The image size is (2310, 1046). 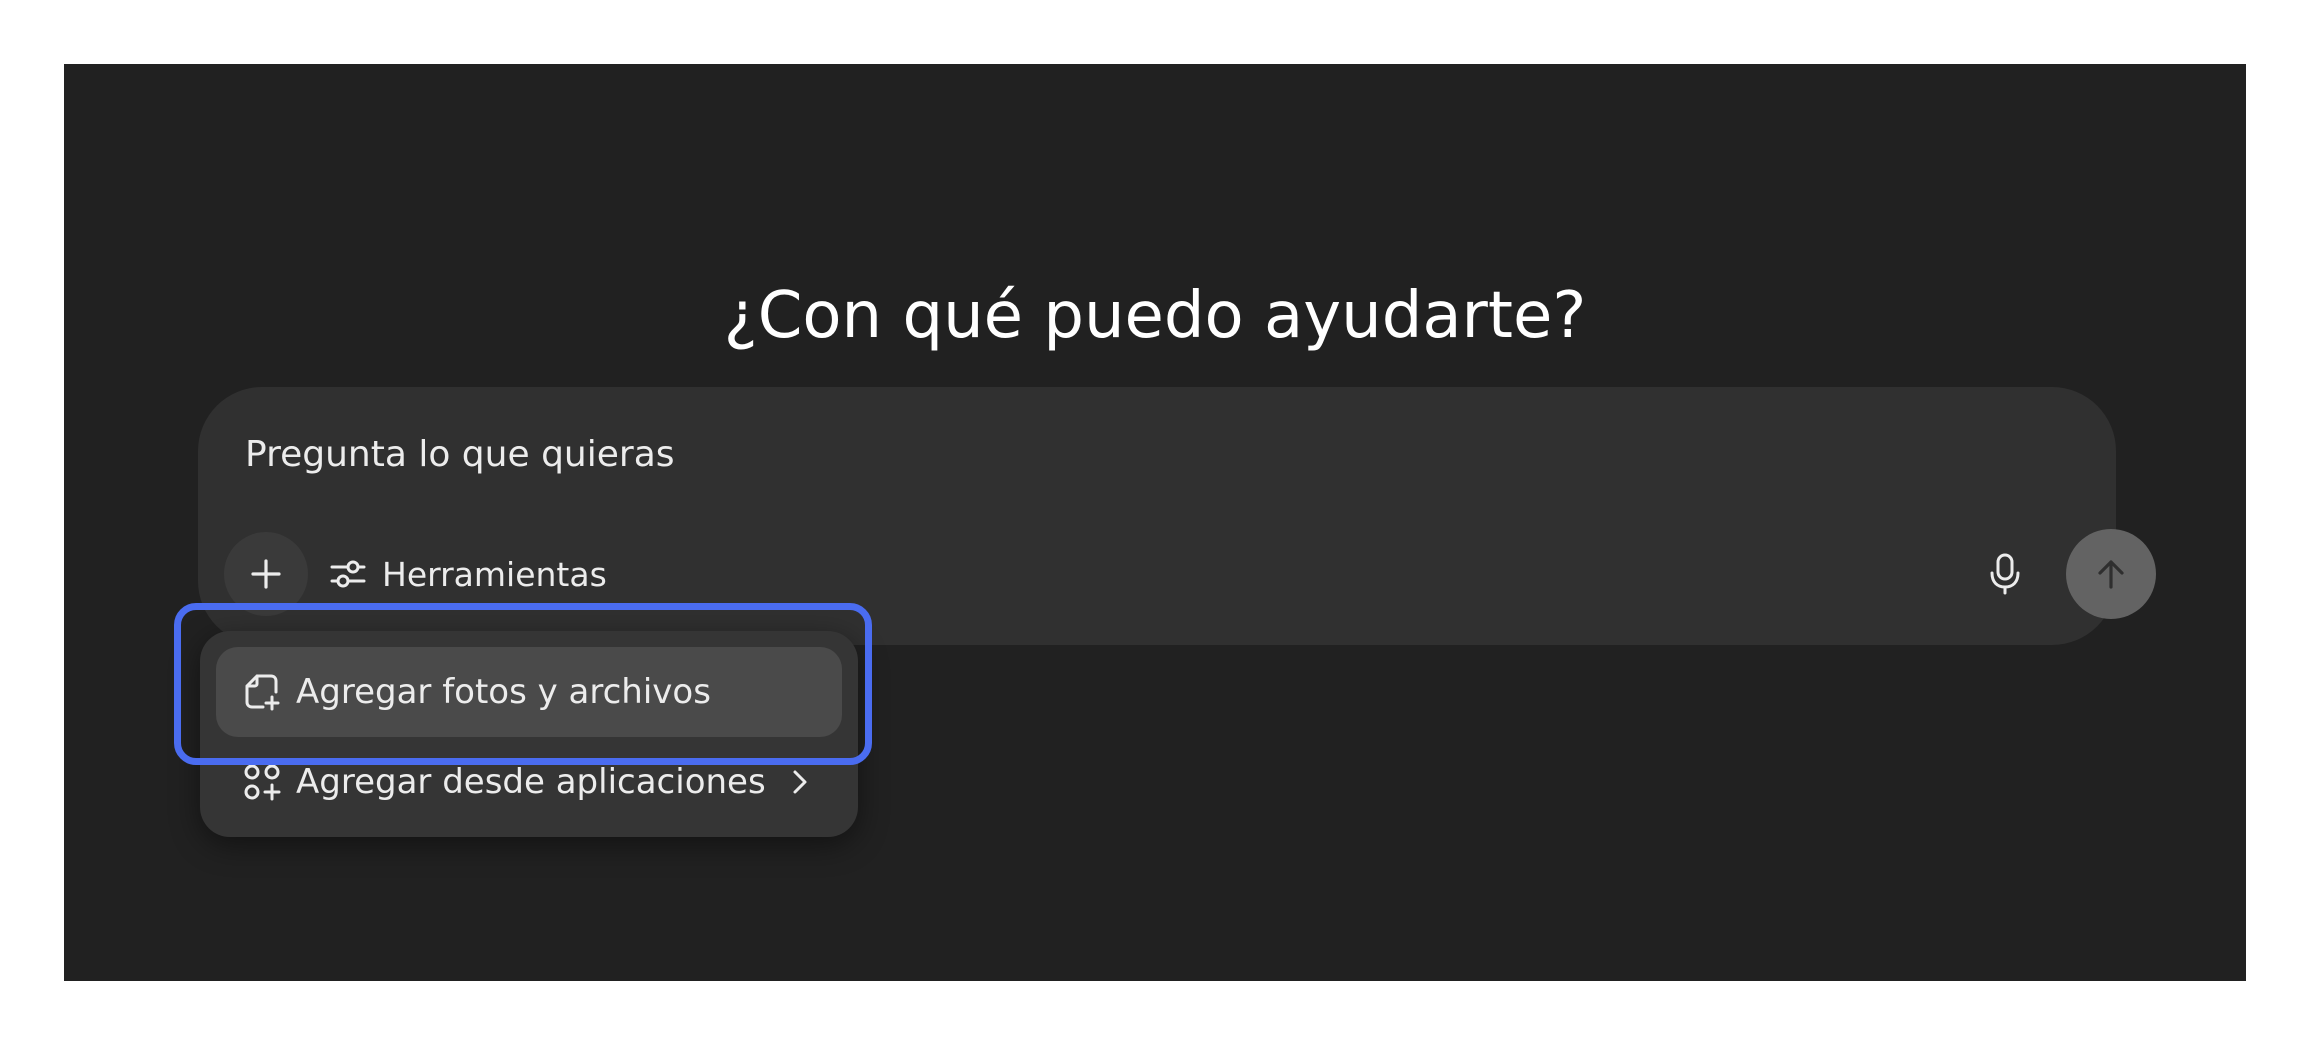 What do you see at coordinates (503, 692) in the screenshot?
I see `menu-item-label: Agregar fotos y archivos` at bounding box center [503, 692].